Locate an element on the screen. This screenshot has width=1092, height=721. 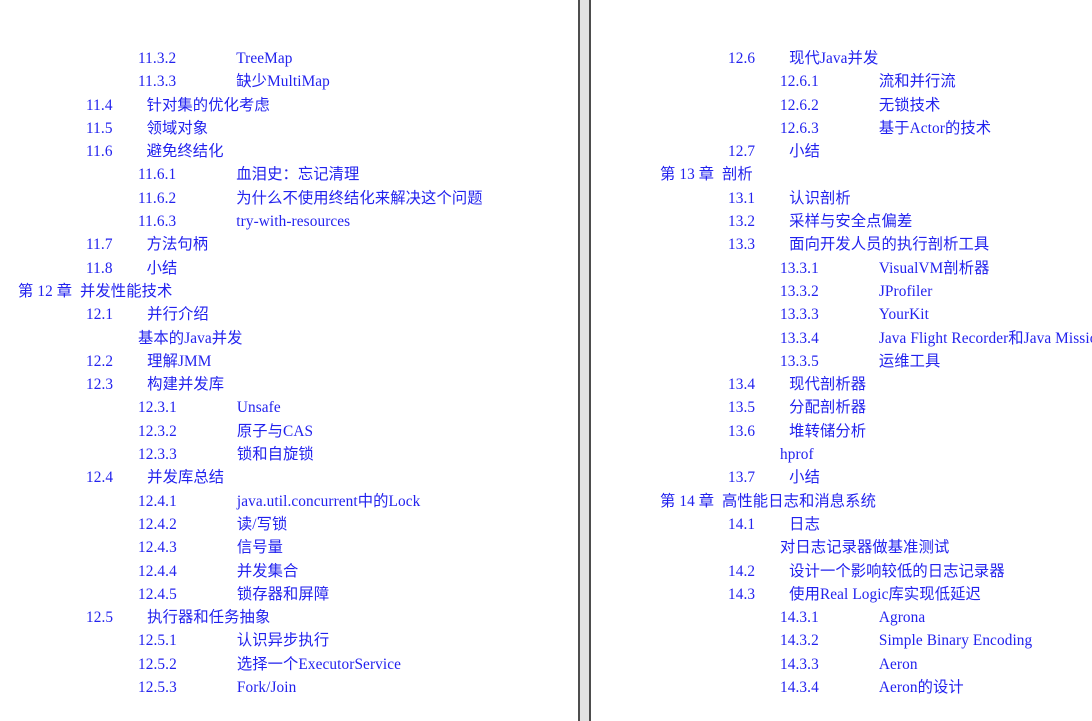
toc-entry-title: 并发性能技术 is located at coordinates (126, 291).